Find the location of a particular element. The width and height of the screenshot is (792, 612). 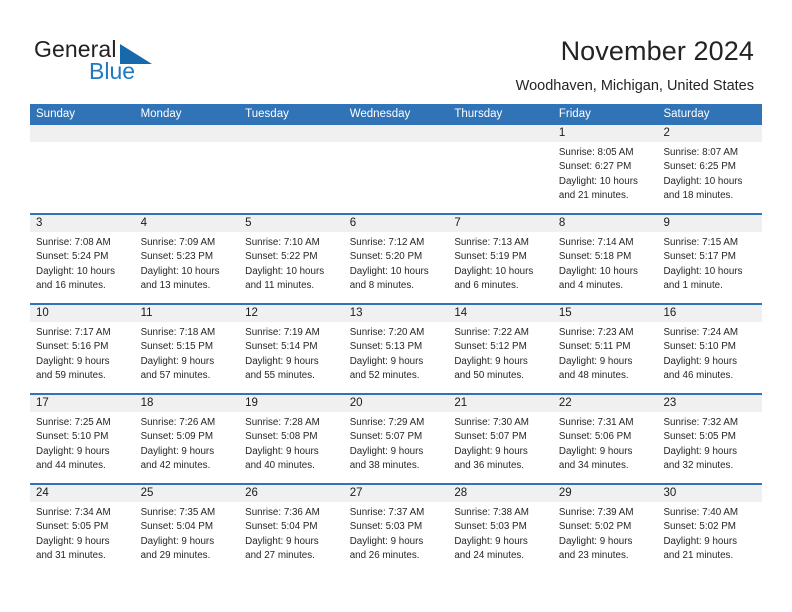

sunrise-text: Sunrise: 7:25 AM is located at coordinates (73, 422).